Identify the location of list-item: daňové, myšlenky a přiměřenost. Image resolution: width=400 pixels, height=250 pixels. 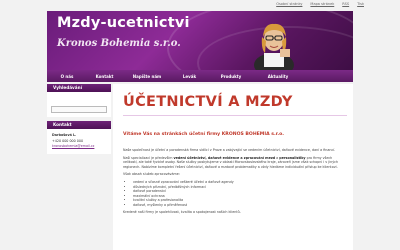
(239, 205).